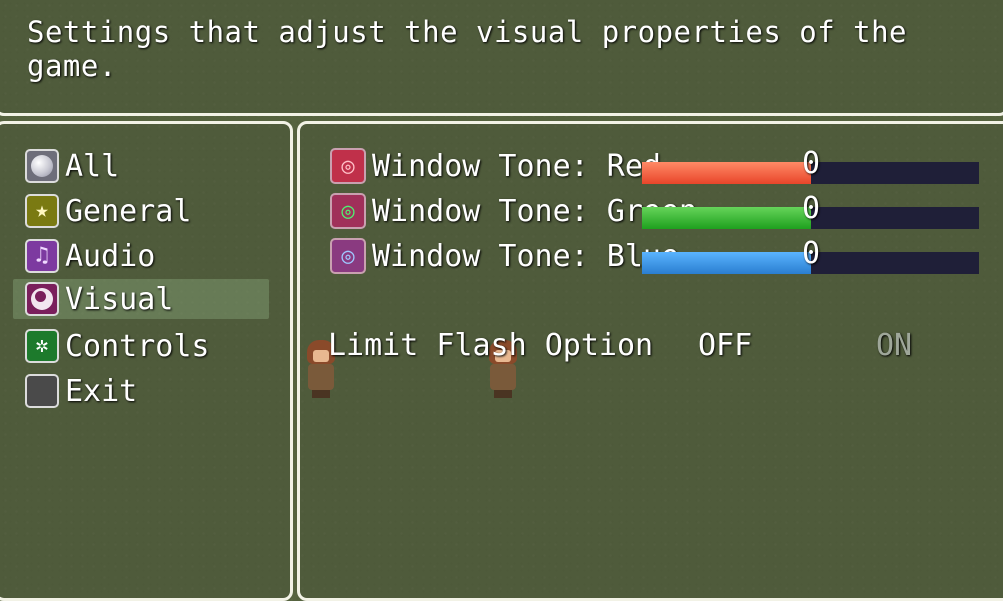 The image size is (1003, 601). Describe the element at coordinates (137, 346) in the screenshot. I see `menu-item-label: Controls` at that location.